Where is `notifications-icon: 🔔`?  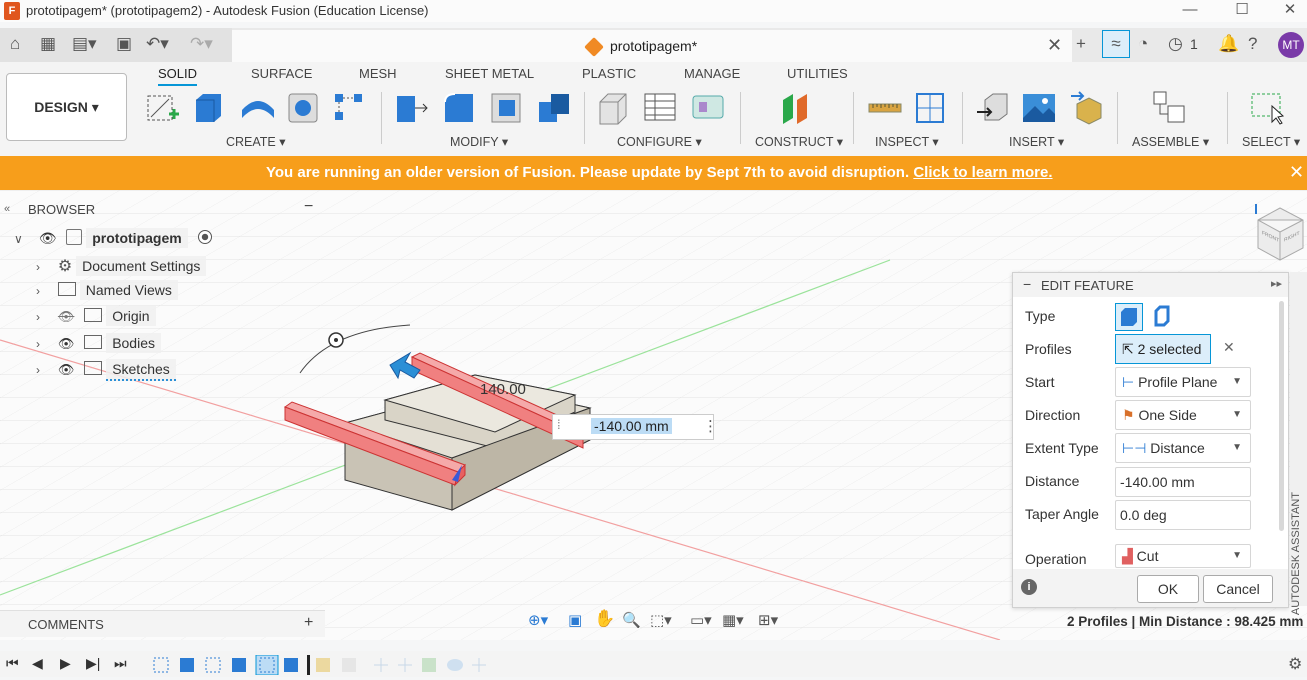 notifications-icon: 🔔 is located at coordinates (1228, 44).